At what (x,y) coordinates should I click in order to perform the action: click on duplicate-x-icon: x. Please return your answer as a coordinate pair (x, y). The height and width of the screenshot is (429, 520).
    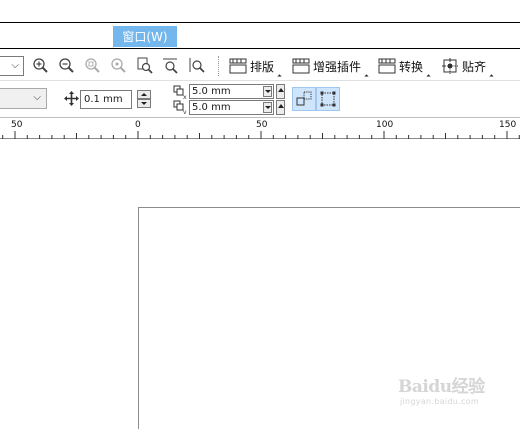
    Looking at the image, I should click on (180, 92).